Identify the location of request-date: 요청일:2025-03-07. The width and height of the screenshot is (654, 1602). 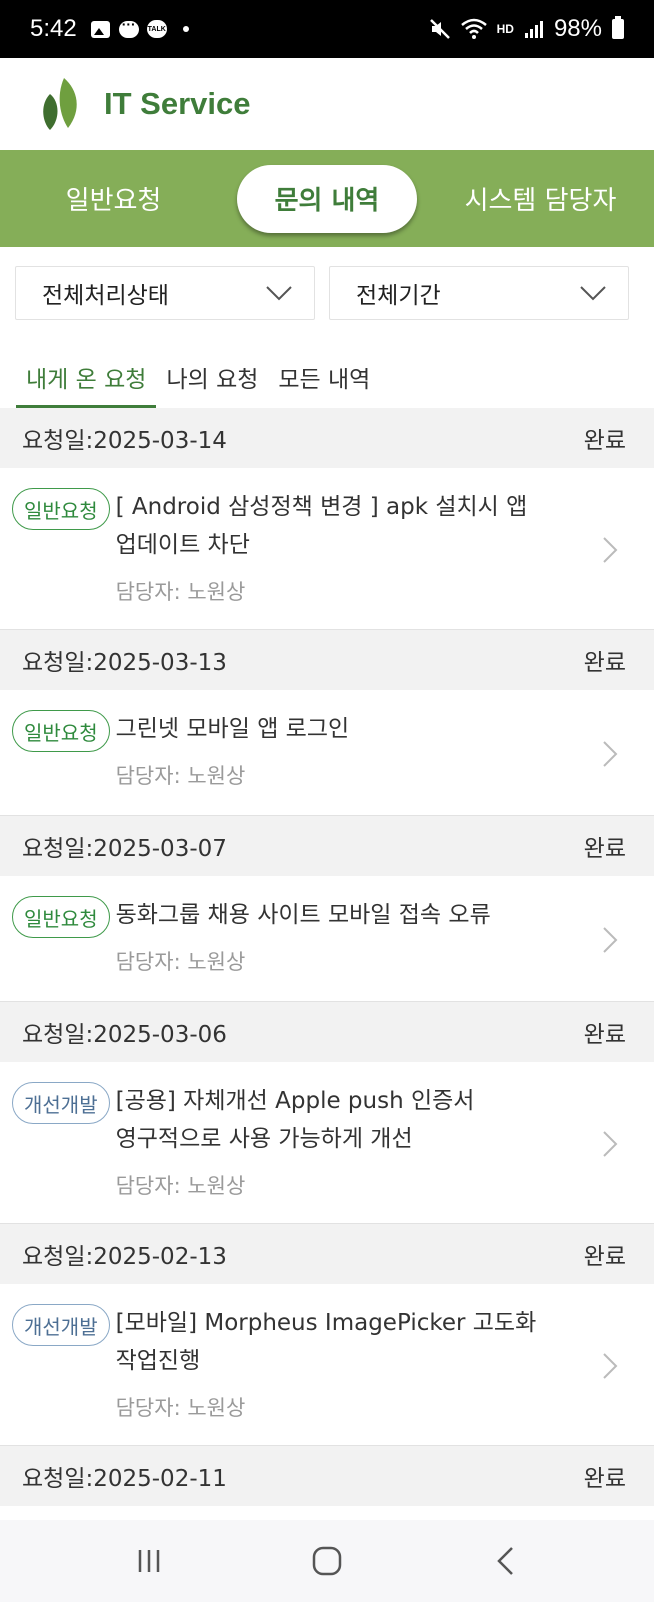
(124, 849).